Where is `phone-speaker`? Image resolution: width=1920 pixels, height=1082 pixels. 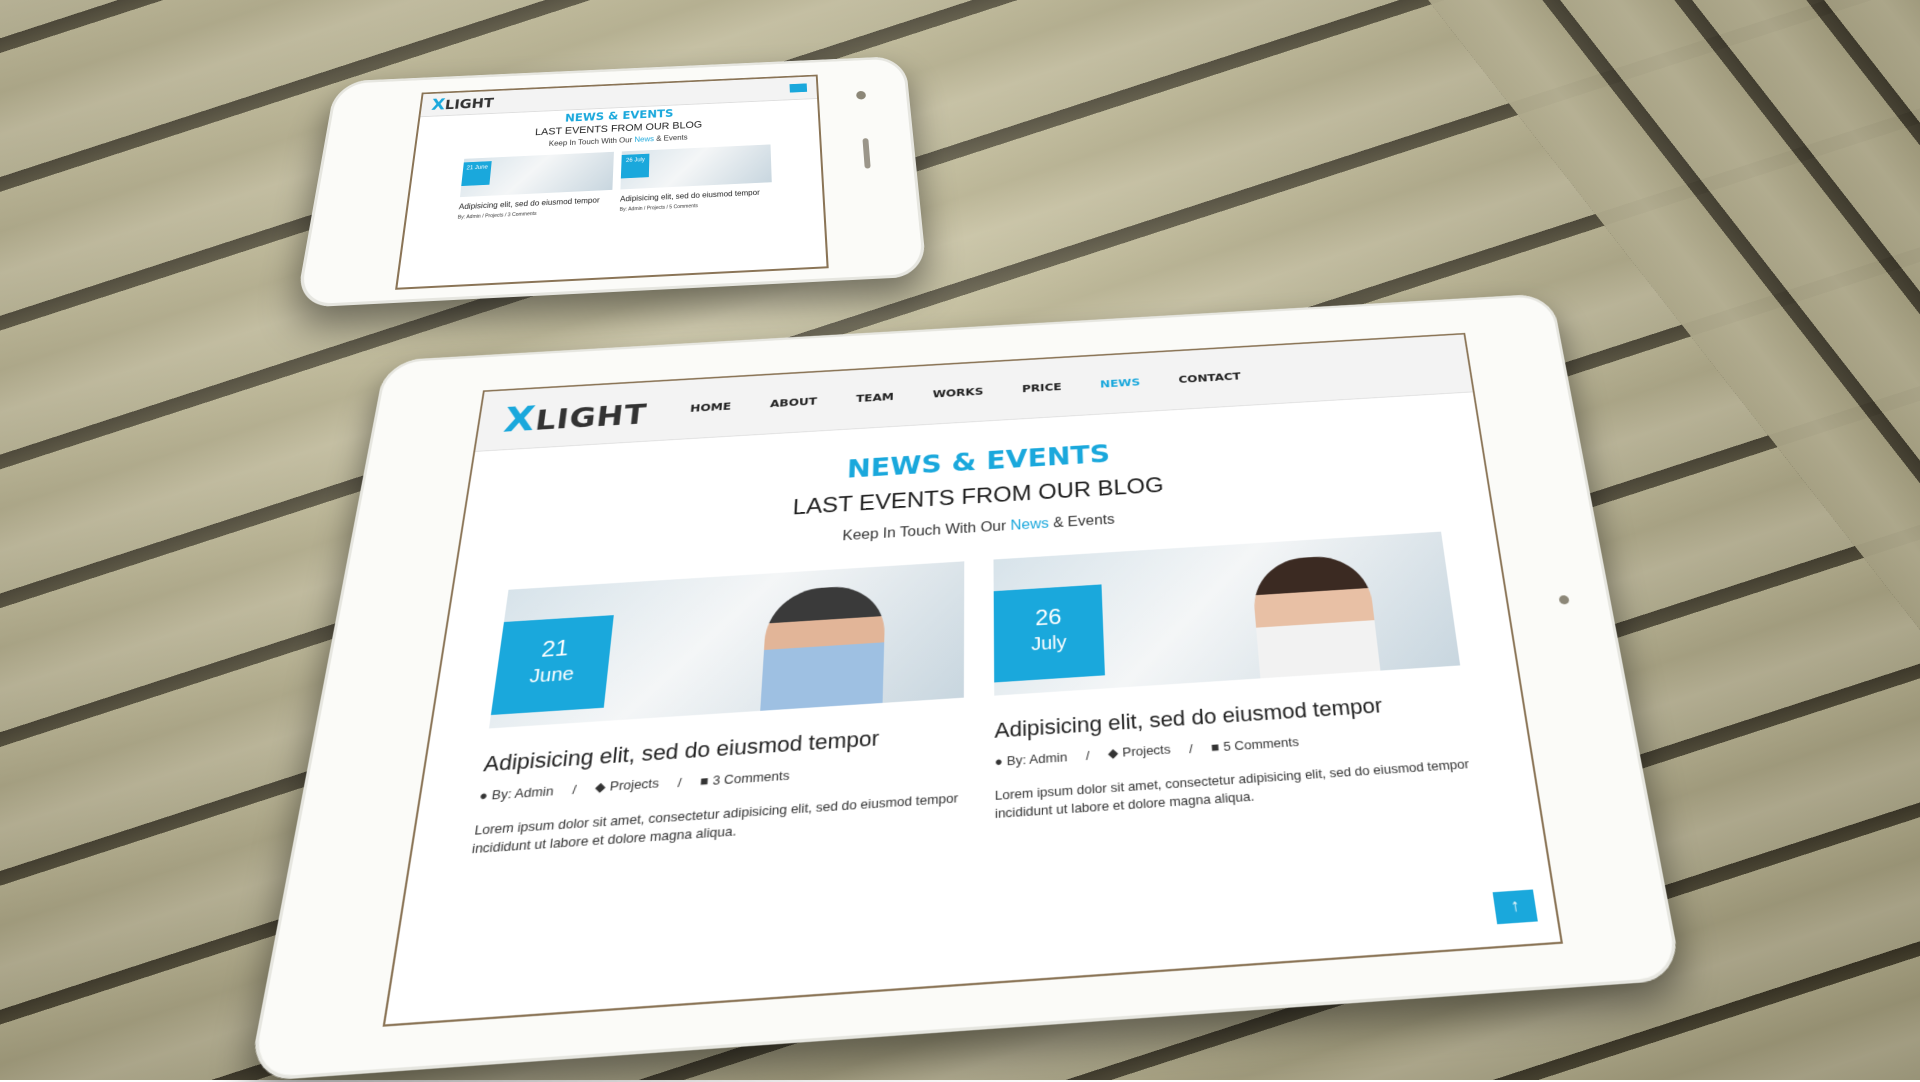 phone-speaker is located at coordinates (866, 153).